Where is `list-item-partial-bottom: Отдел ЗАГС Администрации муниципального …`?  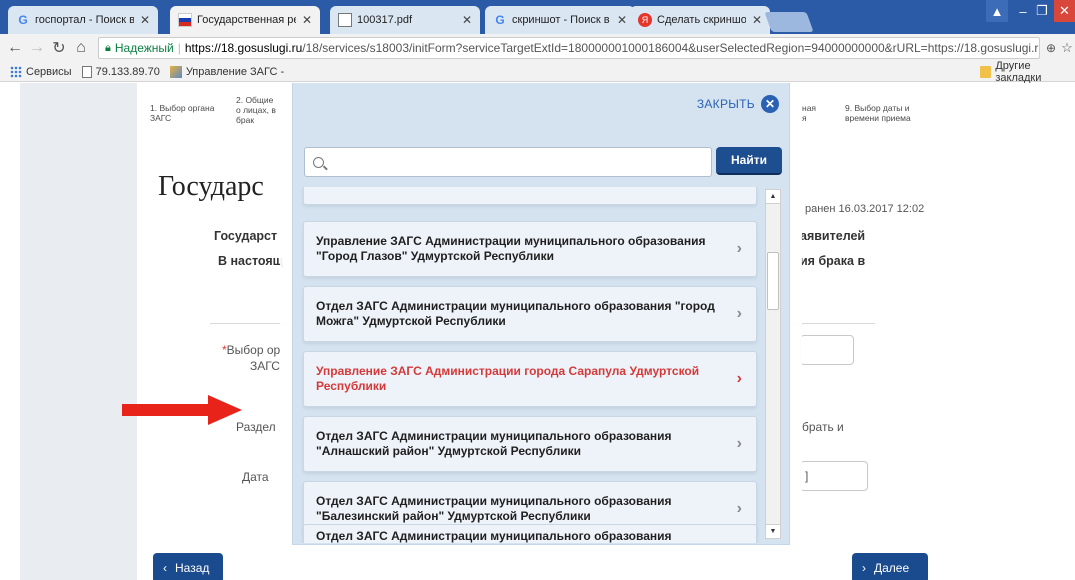
list-item-partial-bottom: Отдел ЗАГС Администрации муниципального … is located at coordinates (530, 533).